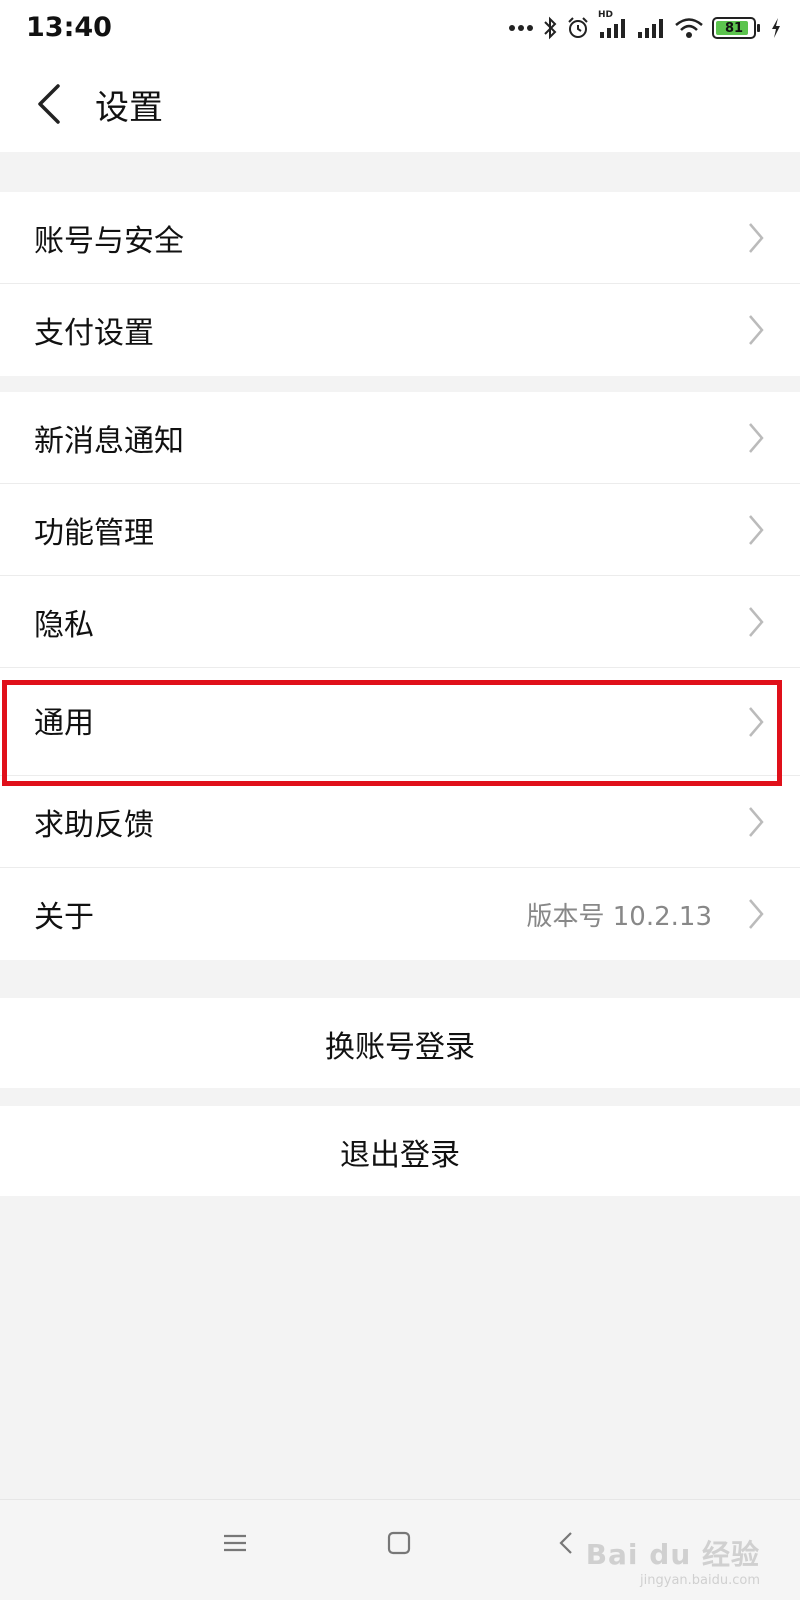 The width and height of the screenshot is (800, 1600). I want to click on hd-label: HD, so click(606, 15).